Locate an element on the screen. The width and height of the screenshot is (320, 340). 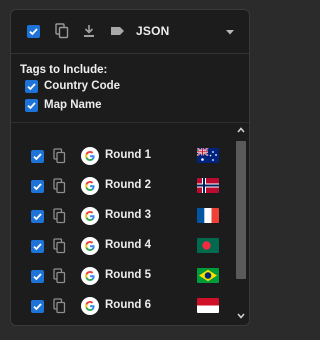
tag-label: Country Code is located at coordinates (82, 86).